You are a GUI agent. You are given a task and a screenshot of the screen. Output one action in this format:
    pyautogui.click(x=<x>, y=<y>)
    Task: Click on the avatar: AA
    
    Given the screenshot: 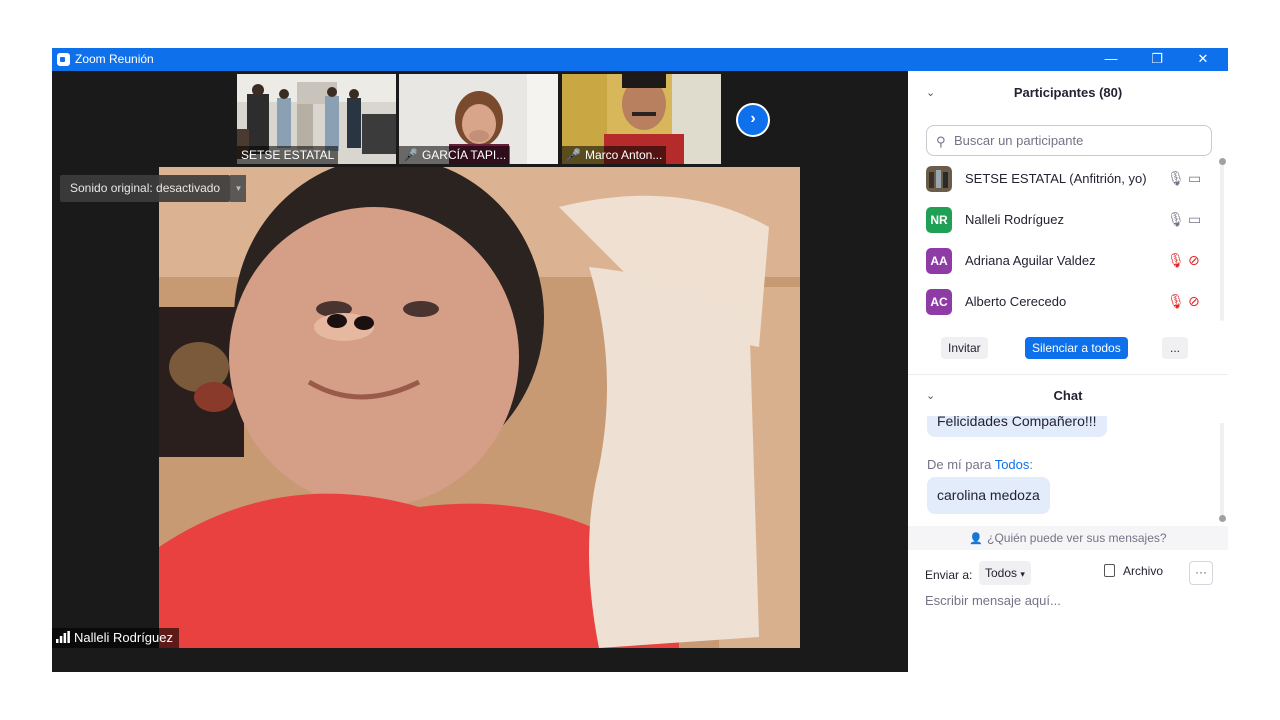 What is the action you would take?
    pyautogui.click(x=939, y=261)
    